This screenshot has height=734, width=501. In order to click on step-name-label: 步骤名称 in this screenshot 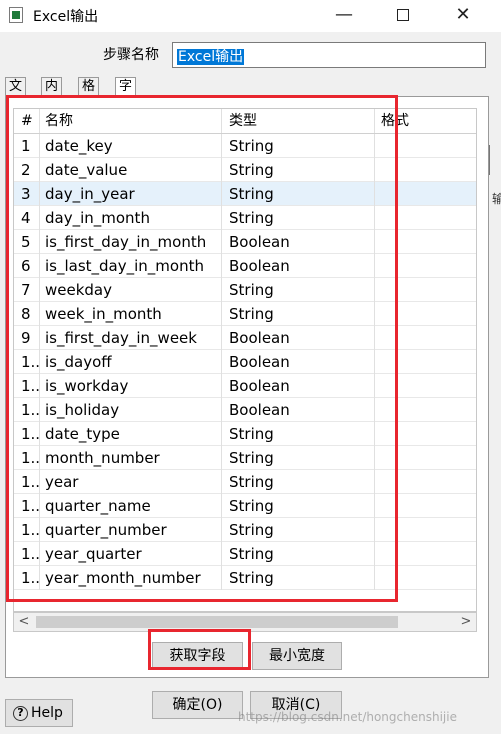, I will do `click(131, 55)`.